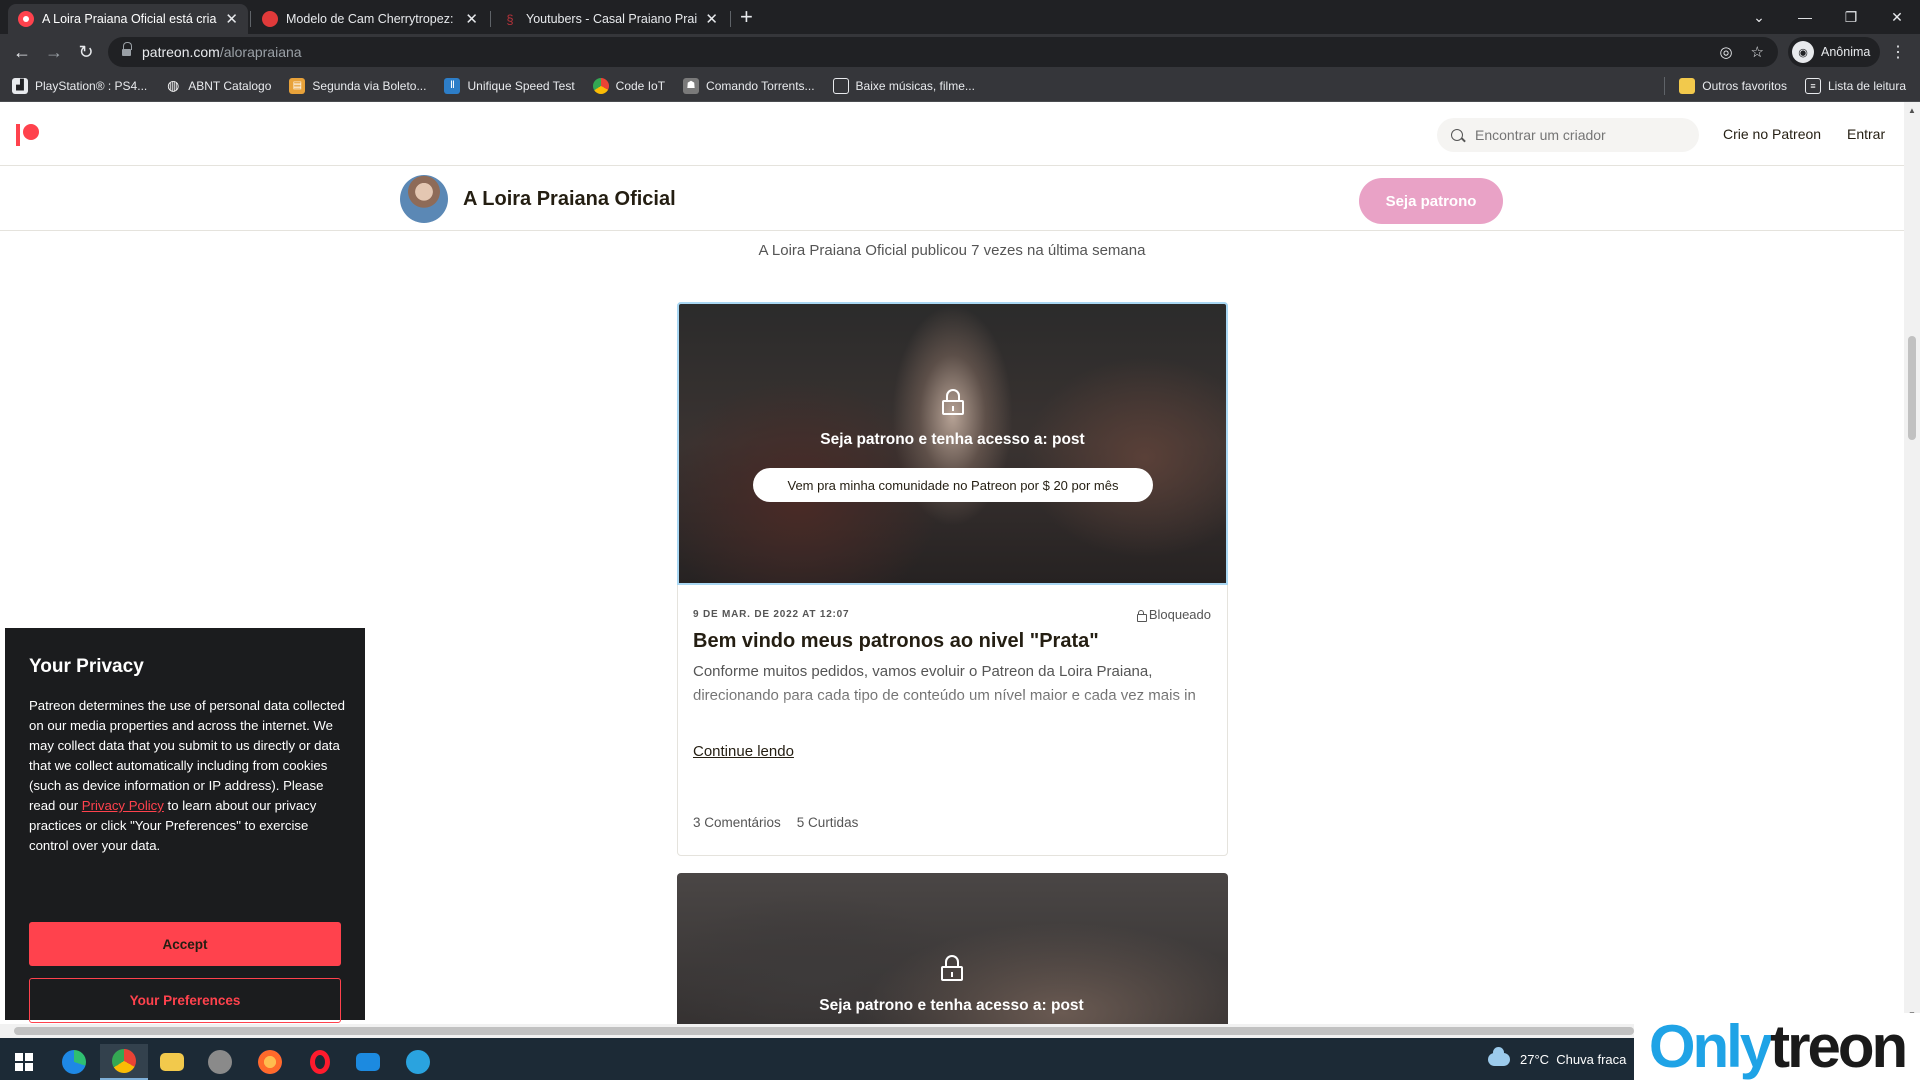 Image resolution: width=1920 pixels, height=1080 pixels. Describe the element at coordinates (218, 85) in the screenshot. I see `bookmark-item: ◍ ABNT Catalogo` at that location.